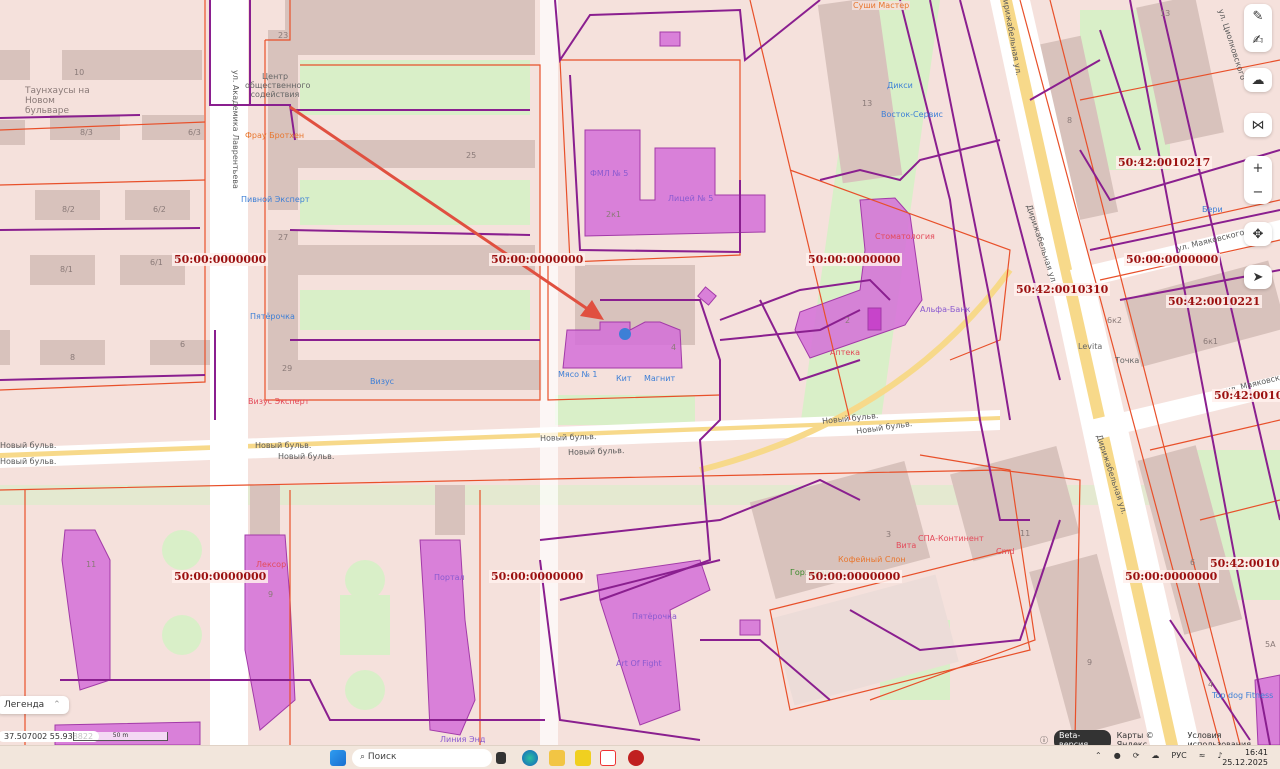 Image resolution: width=1280 pixels, height=769 pixels. Describe the element at coordinates (1202, 755) in the screenshot. I see `wifi-icon: ≈` at that location.